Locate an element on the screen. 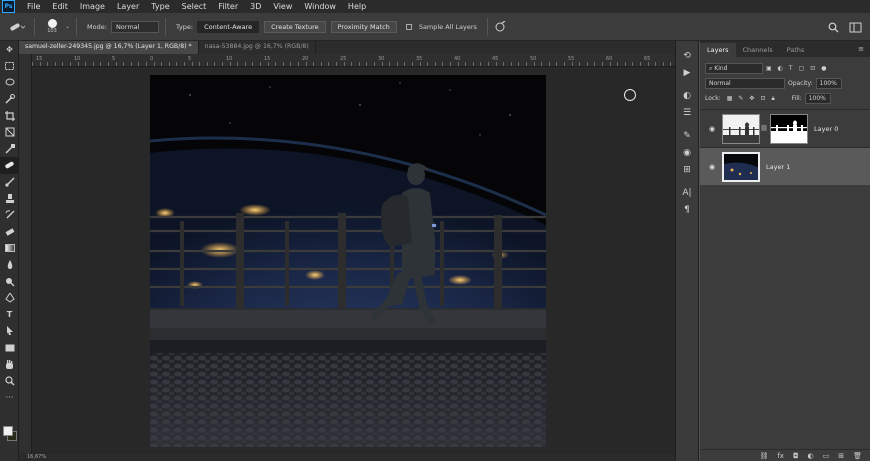 The width and height of the screenshot is (870, 461). brush-size-picker: 103 is located at coordinates (52, 26).